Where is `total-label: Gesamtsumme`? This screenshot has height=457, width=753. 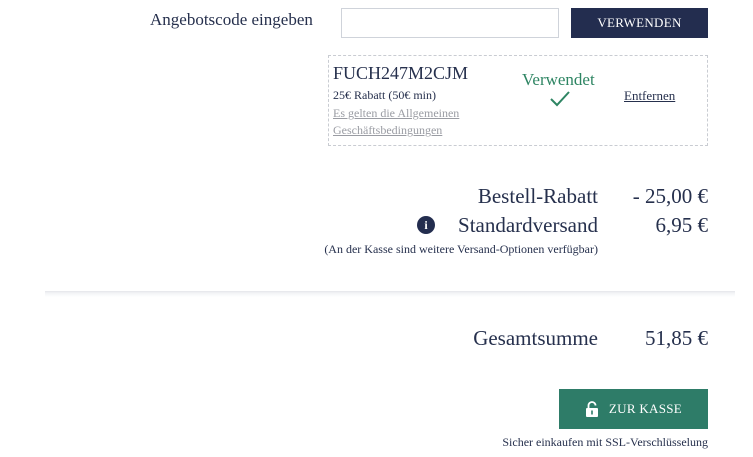 total-label: Gesamtsumme is located at coordinates (535, 338).